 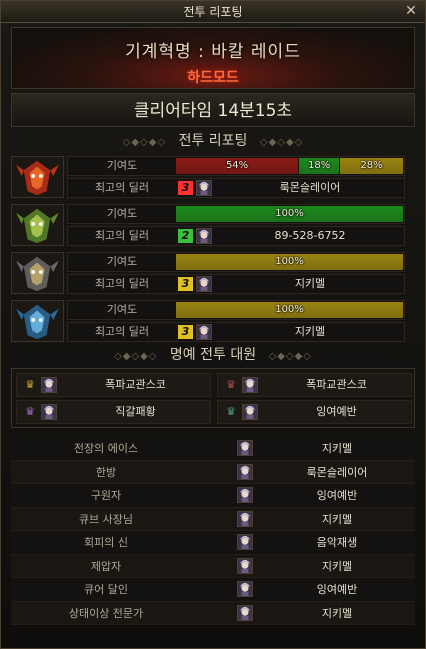 What do you see at coordinates (337, 542) in the screenshot?
I see `award-recipient: 음악재생` at bounding box center [337, 542].